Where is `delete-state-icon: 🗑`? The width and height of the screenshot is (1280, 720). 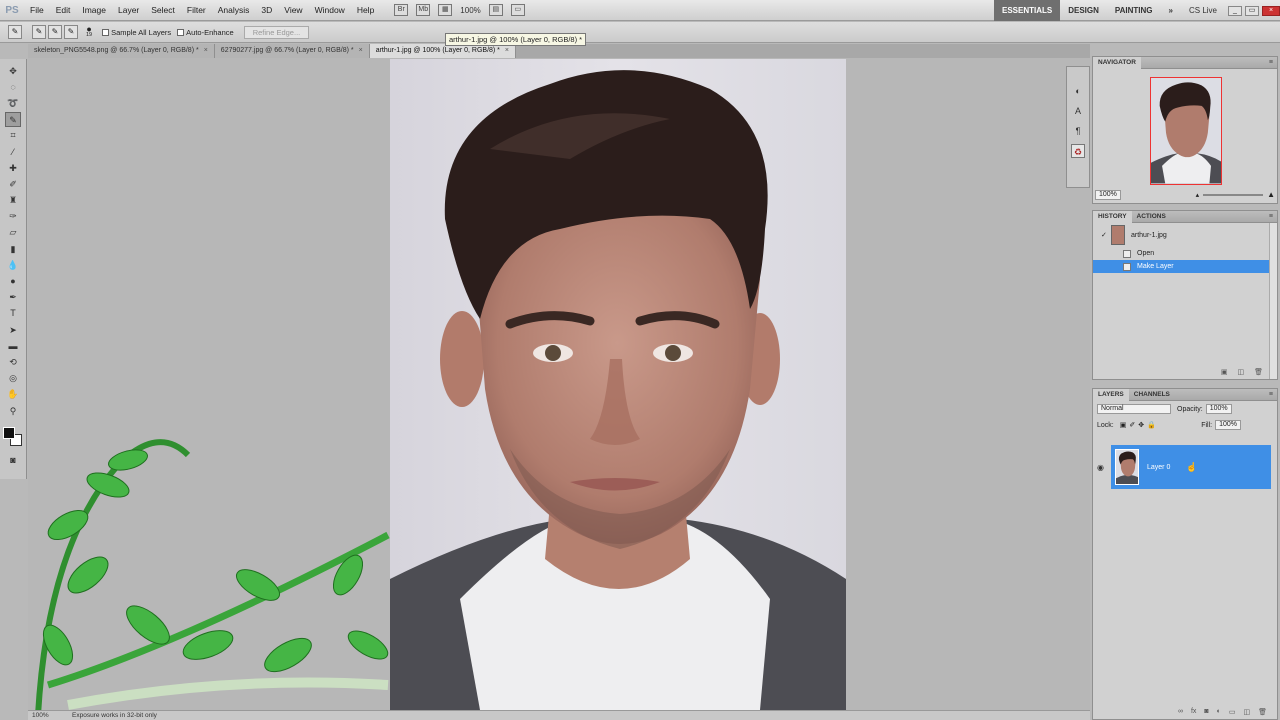
delete-state-icon: 🗑 is located at coordinates (1258, 372).